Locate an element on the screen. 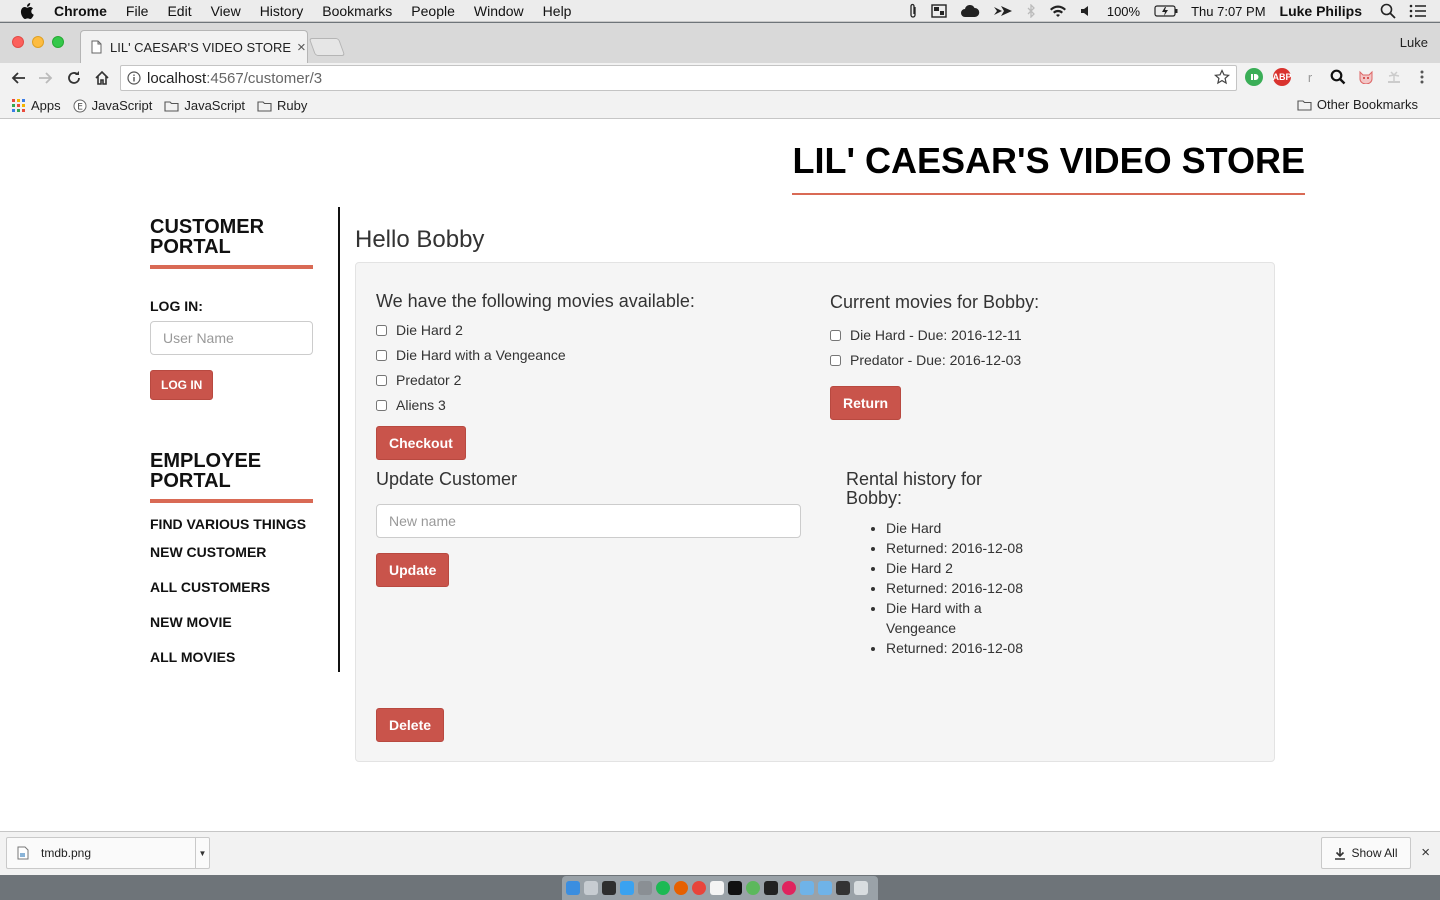  chevron-down-icon: ▼ is located at coordinates (202, 853).